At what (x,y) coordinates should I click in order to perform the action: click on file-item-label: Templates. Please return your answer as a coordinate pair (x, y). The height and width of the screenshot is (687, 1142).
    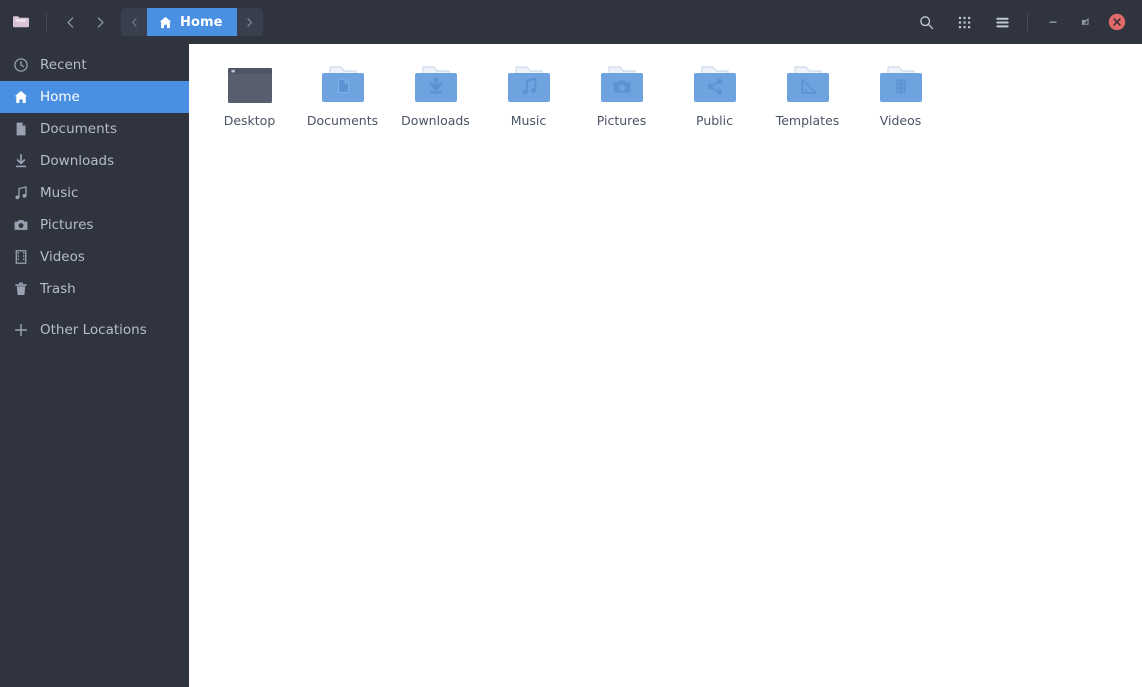
    Looking at the image, I should click on (807, 120).